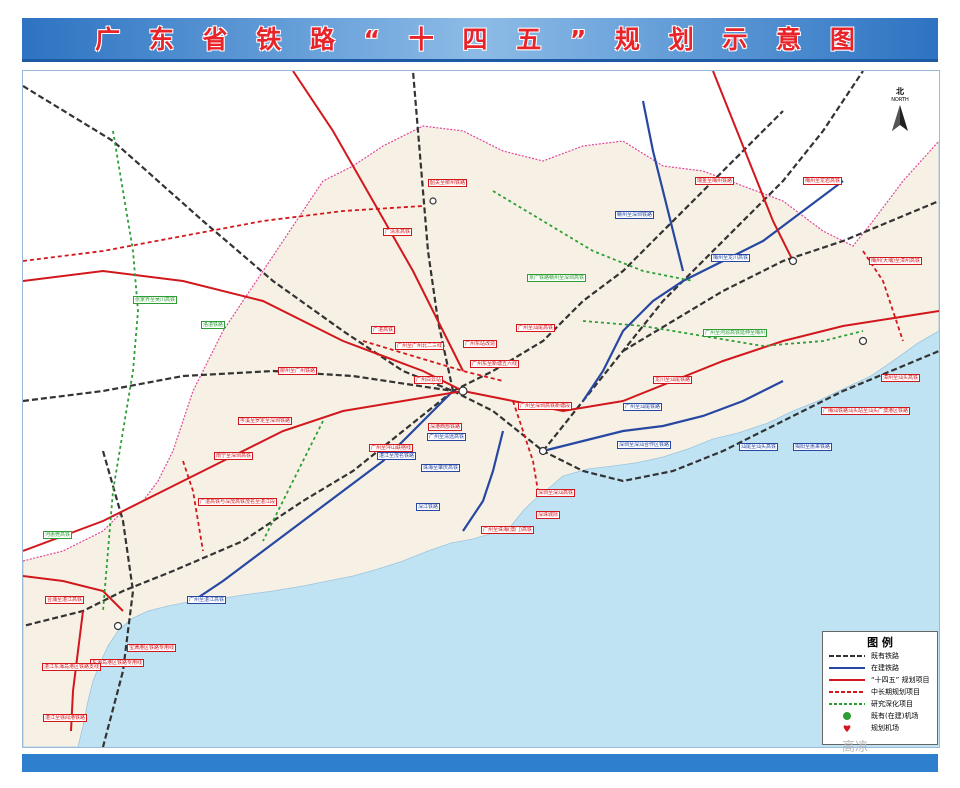 This screenshot has height=788, width=960. I want to click on north-compass: 北 NORTH, so click(900, 111).